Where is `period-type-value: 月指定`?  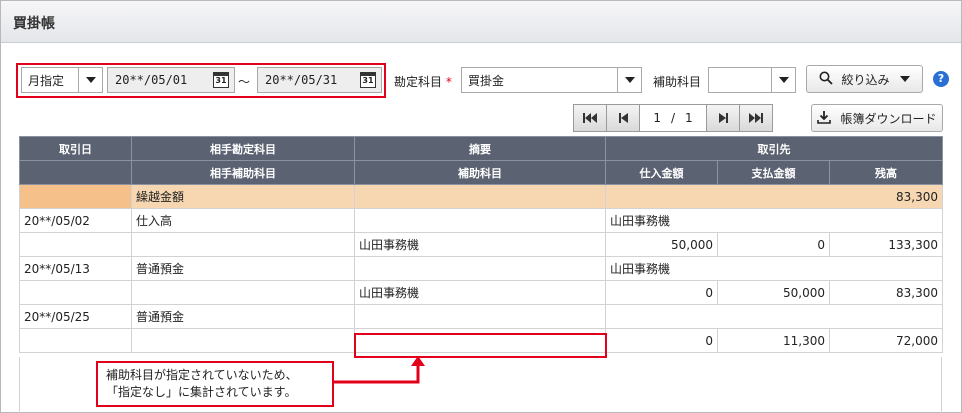
period-type-value: 月指定 is located at coordinates (46, 80).